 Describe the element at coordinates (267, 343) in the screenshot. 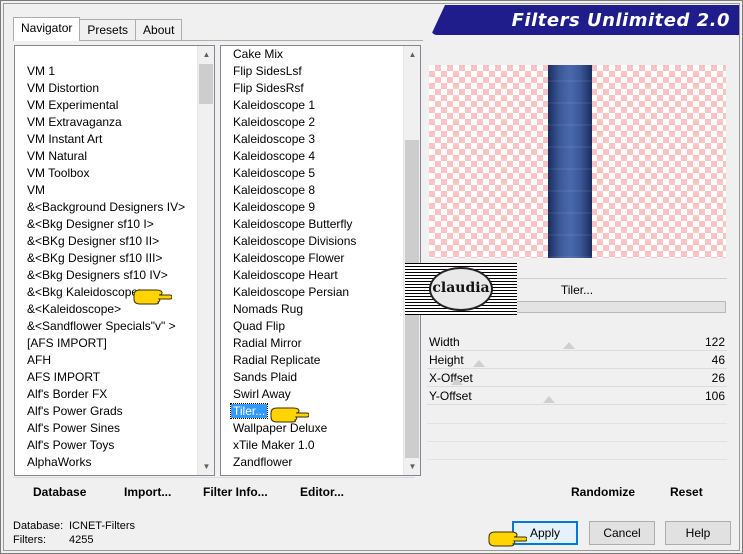

I see `filter-item-label: Radial Mirror` at that location.